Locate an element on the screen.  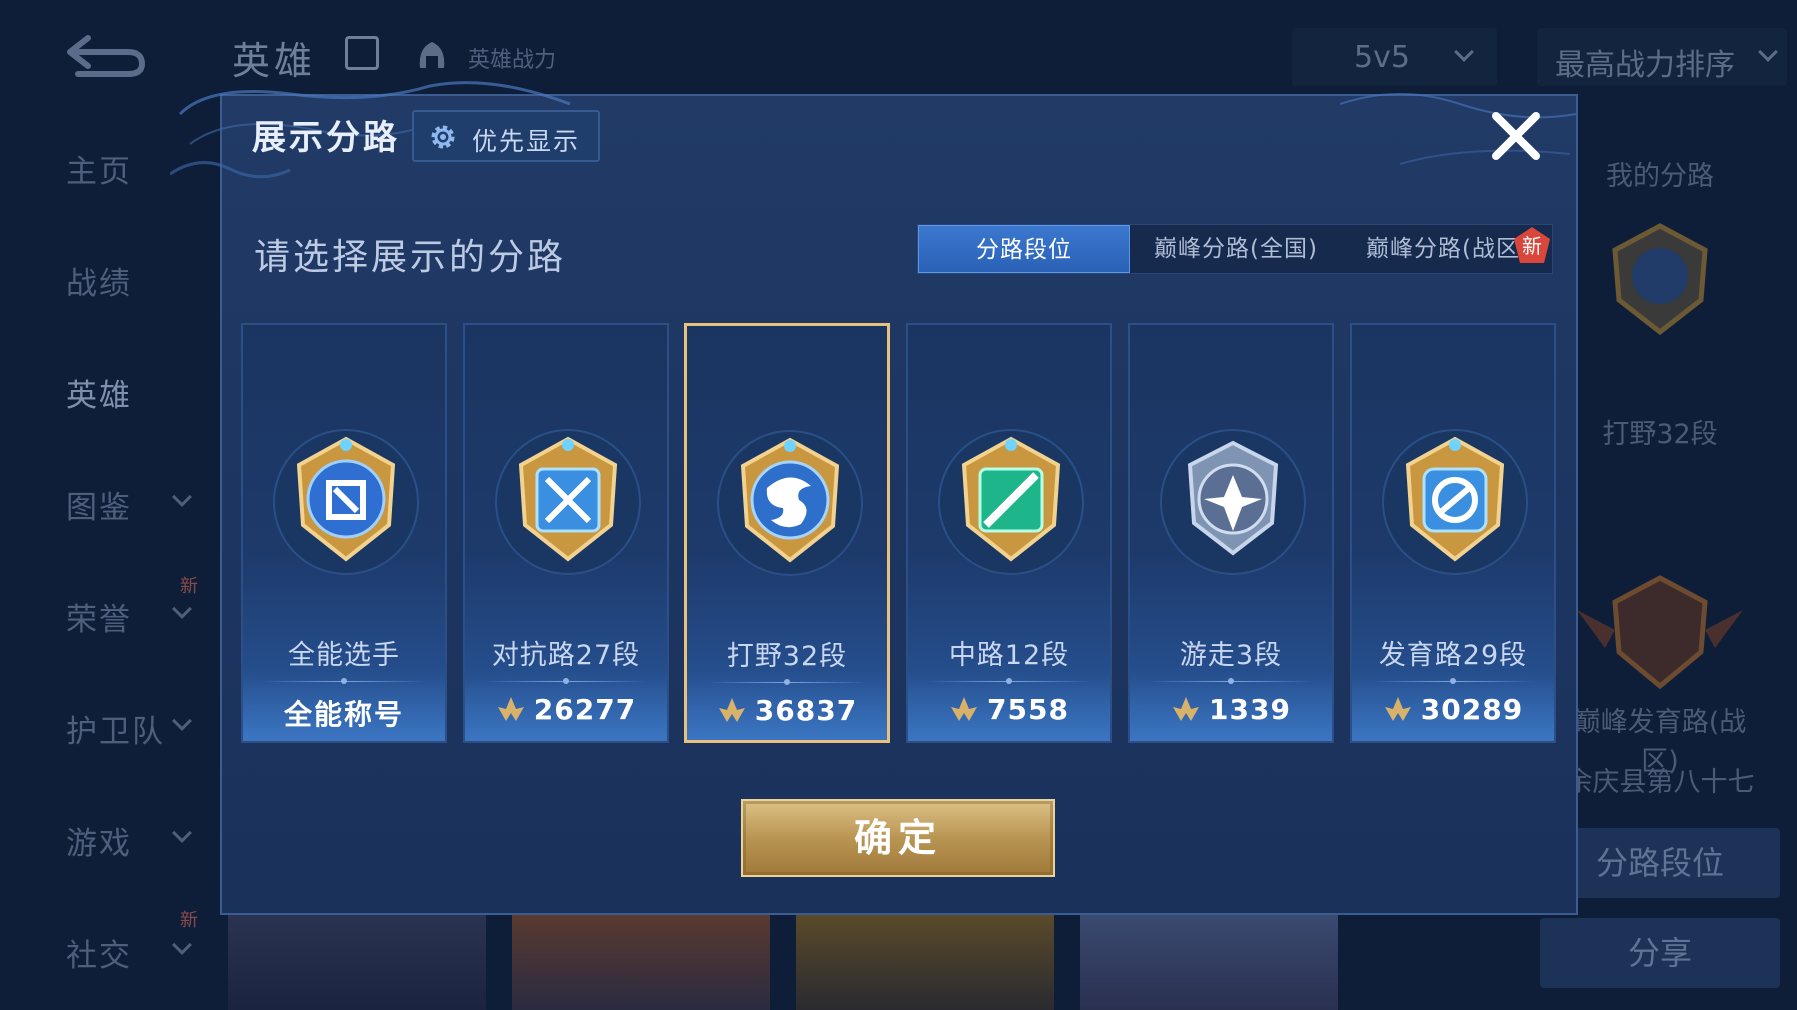
lane-card-name: 打野32段 is located at coordinates (787, 656).